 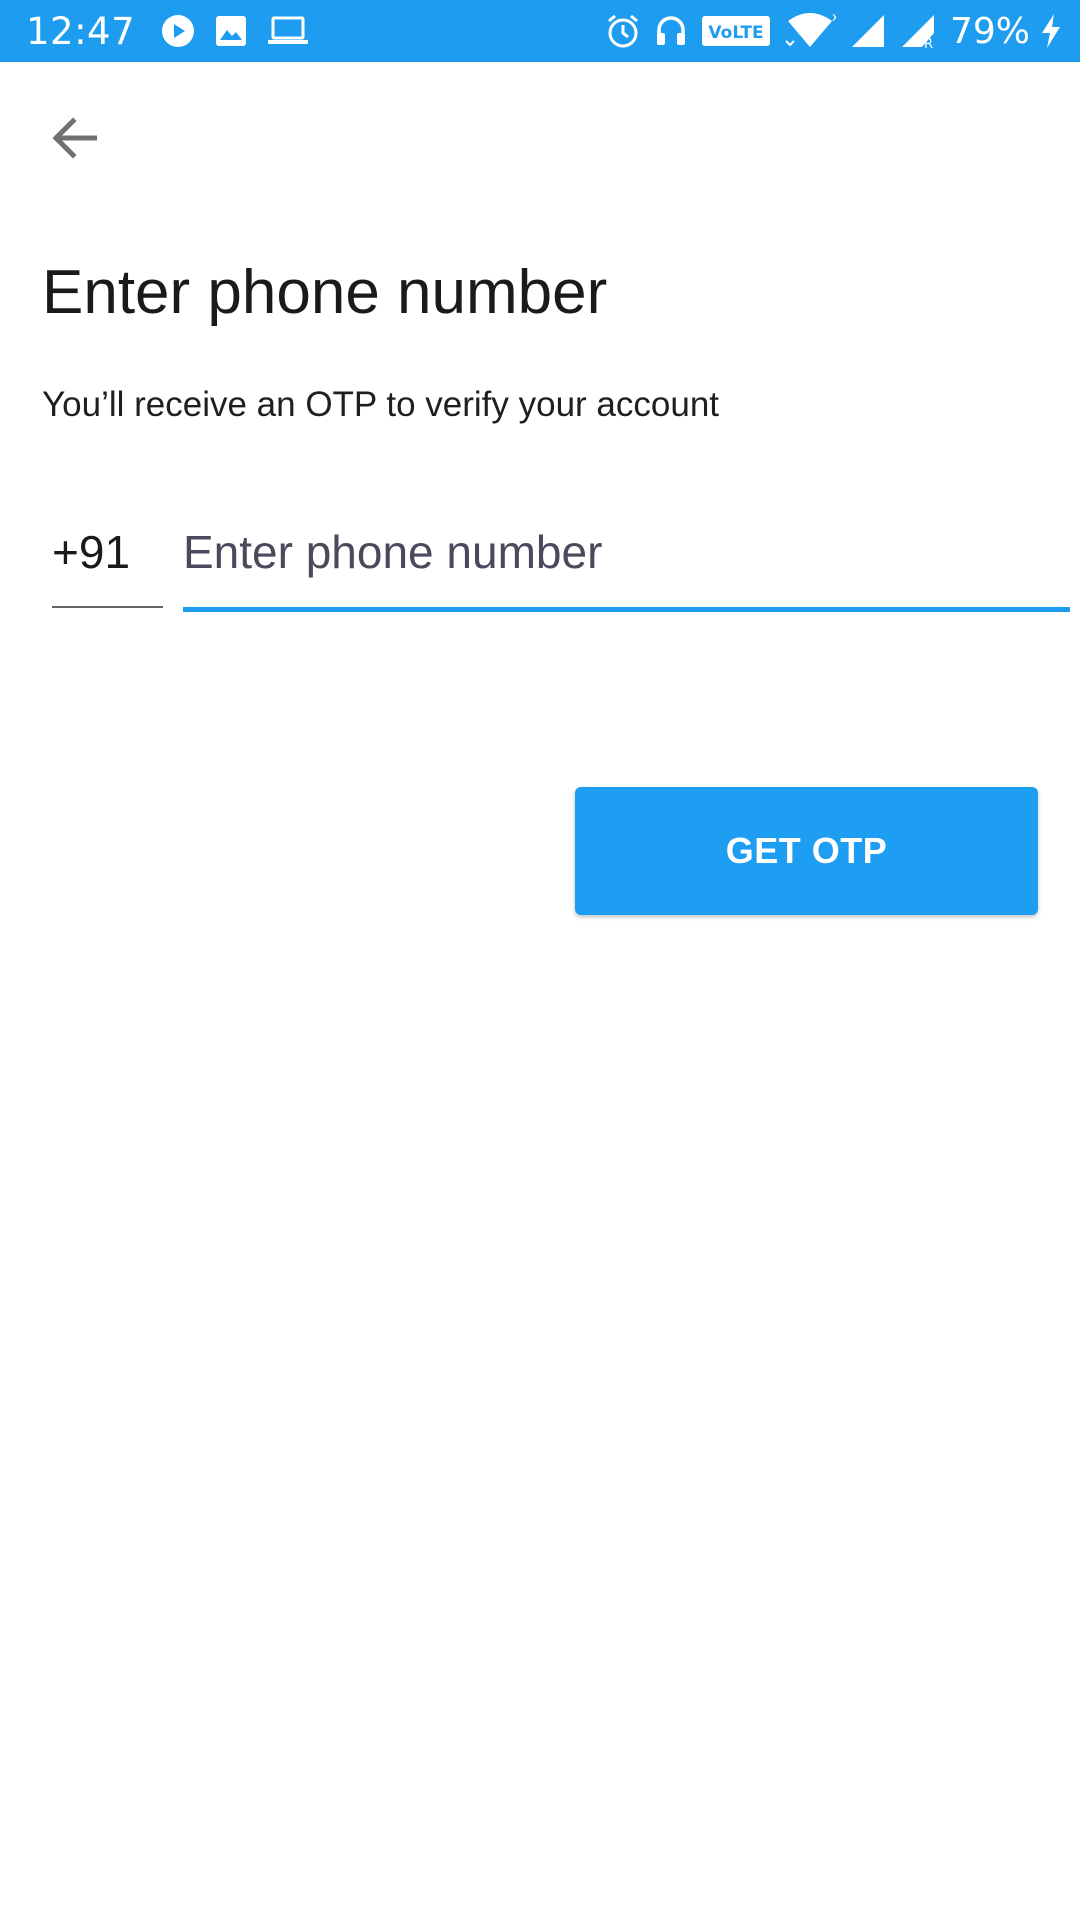 What do you see at coordinates (989, 31) in the screenshot?
I see `battery-percentage: 79%` at bounding box center [989, 31].